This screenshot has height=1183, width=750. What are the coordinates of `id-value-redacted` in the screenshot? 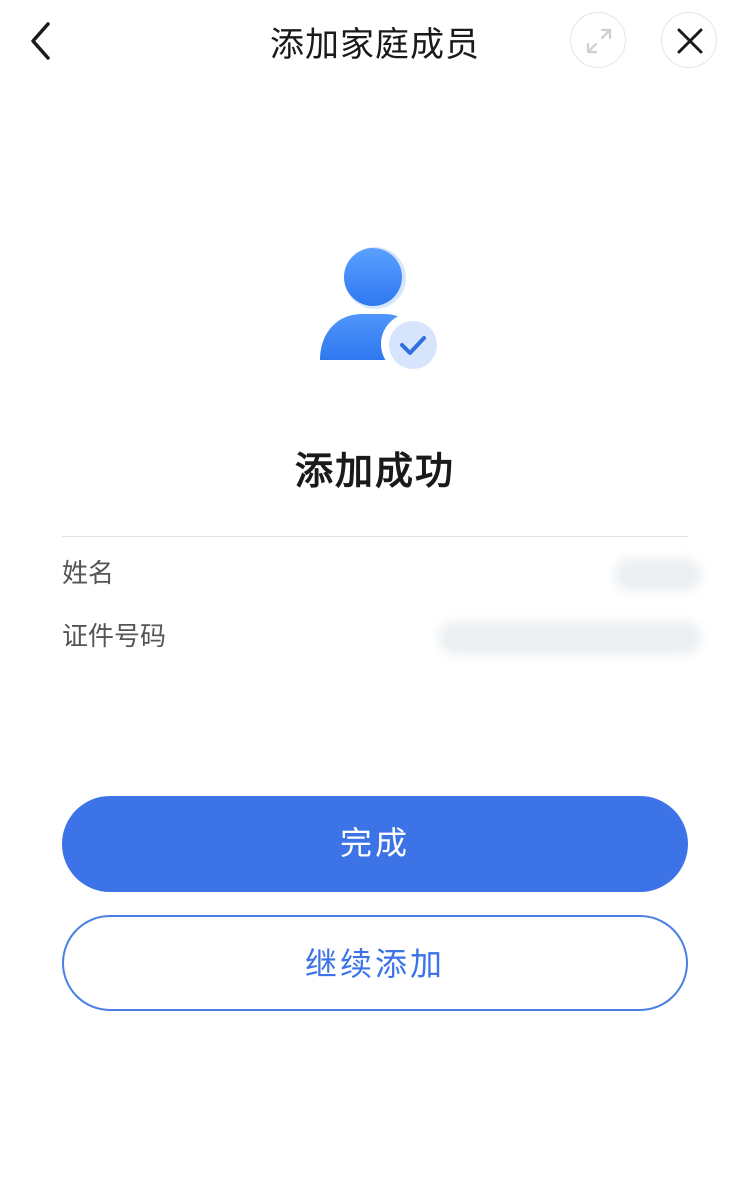 It's located at (570, 638).